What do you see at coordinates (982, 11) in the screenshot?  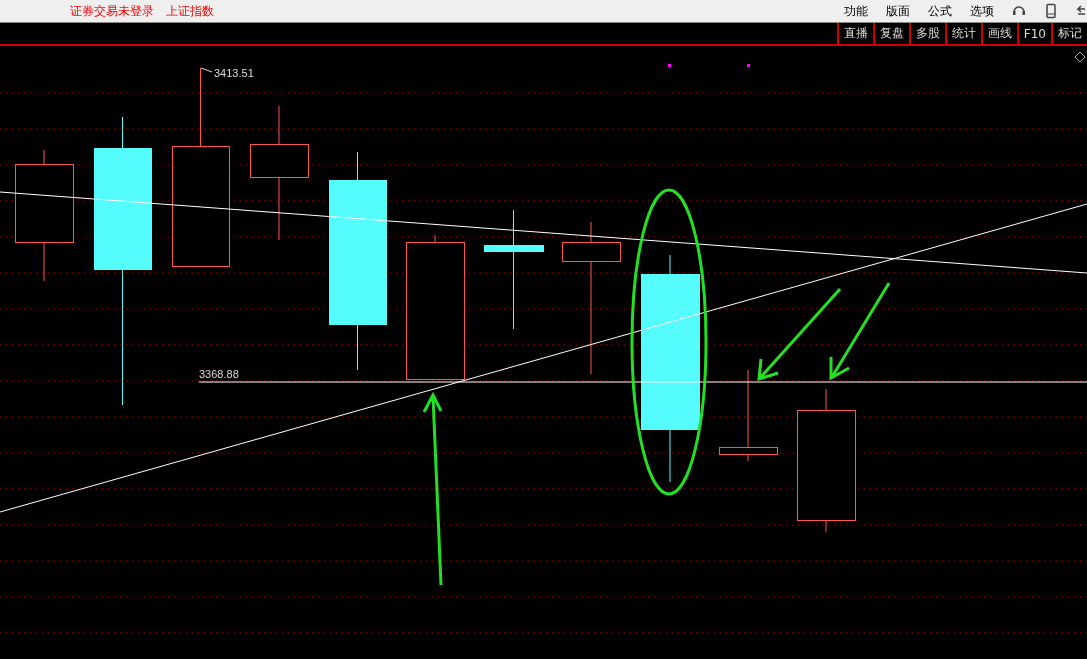 I see `menu-item: 选项` at bounding box center [982, 11].